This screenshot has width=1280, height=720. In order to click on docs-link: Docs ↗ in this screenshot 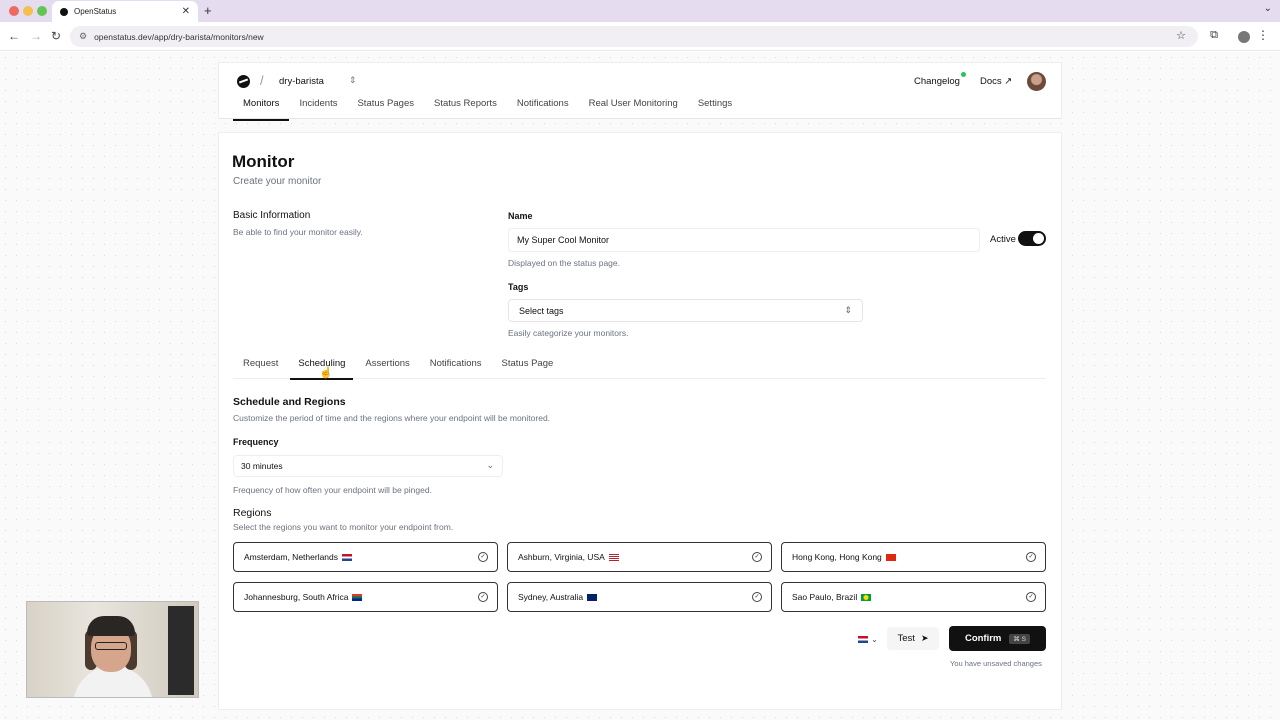, I will do `click(996, 81)`.